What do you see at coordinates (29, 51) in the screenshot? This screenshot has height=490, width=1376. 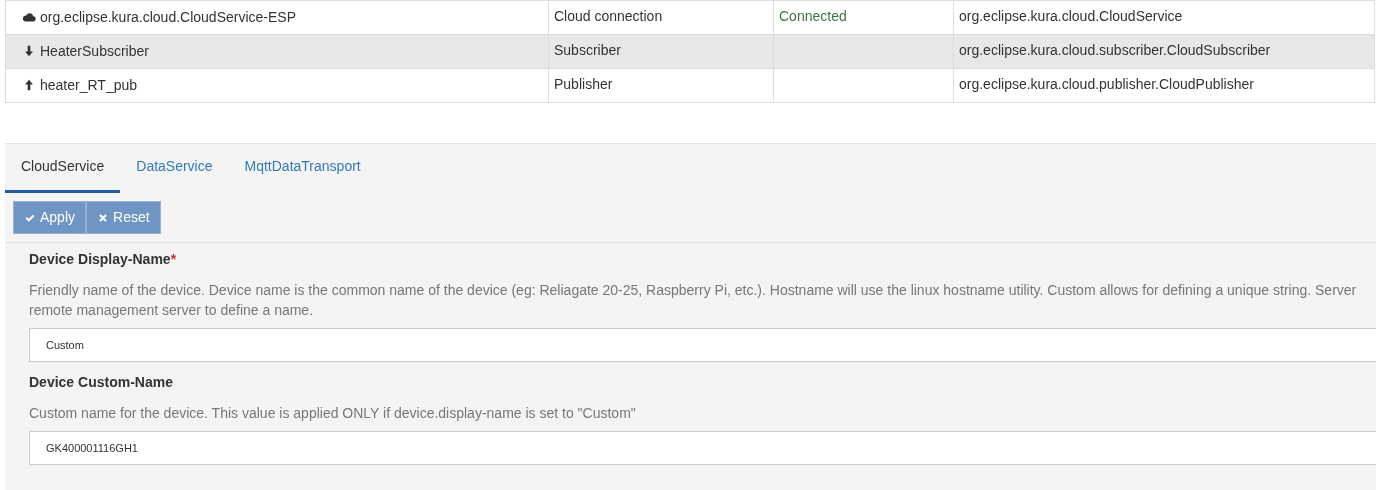 I see `down-arrow-icon` at bounding box center [29, 51].